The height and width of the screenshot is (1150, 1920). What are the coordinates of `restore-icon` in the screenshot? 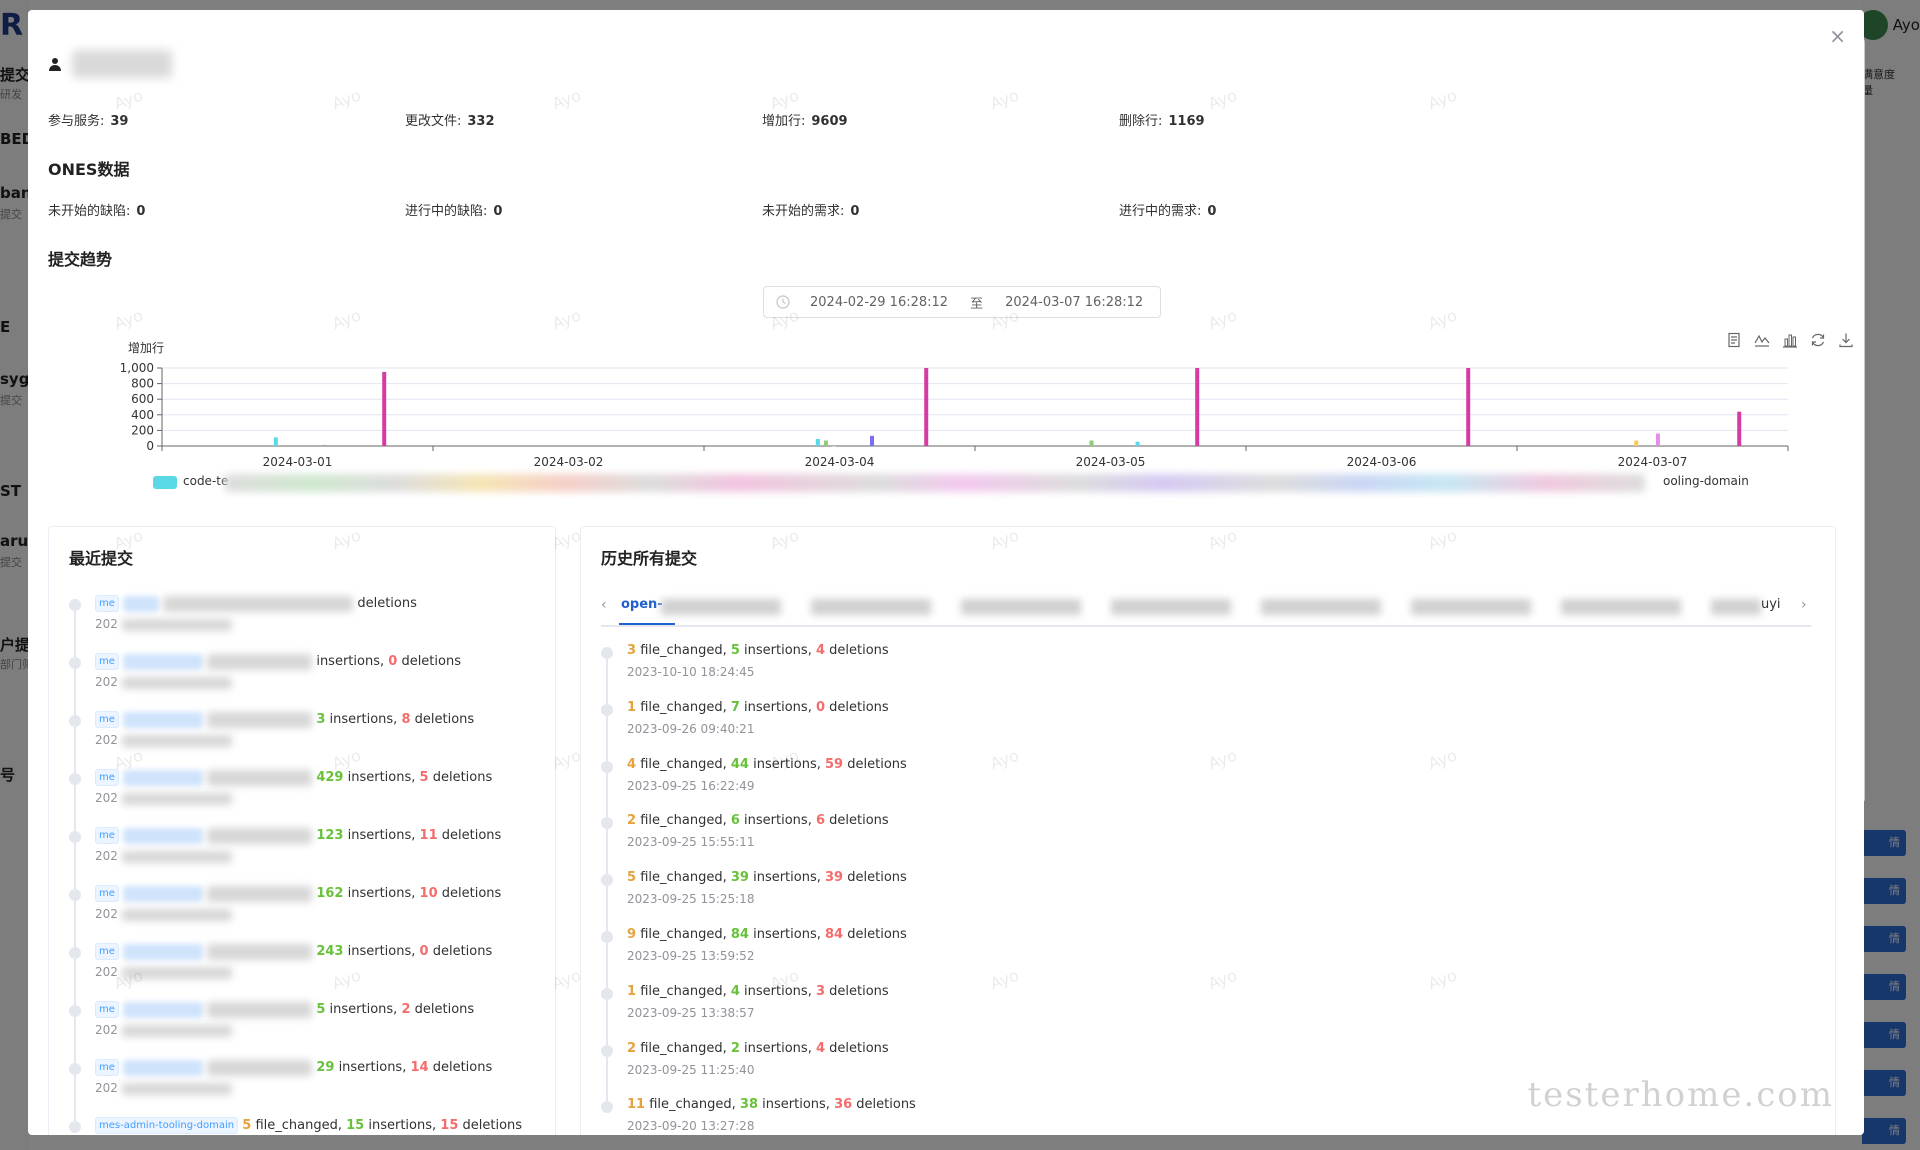 It's located at (1818, 340).